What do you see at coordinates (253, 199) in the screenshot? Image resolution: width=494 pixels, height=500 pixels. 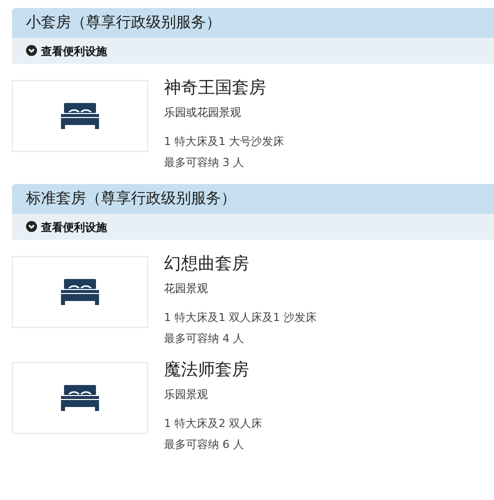 I see `section-header: 标准套房（尊享行政级别服务）` at bounding box center [253, 199].